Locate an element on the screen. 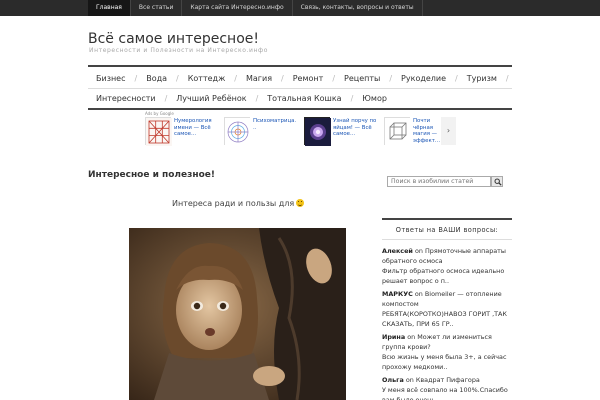 Image resolution: width=600 pixels, height=400 pixels. search-icon is located at coordinates (498, 182).